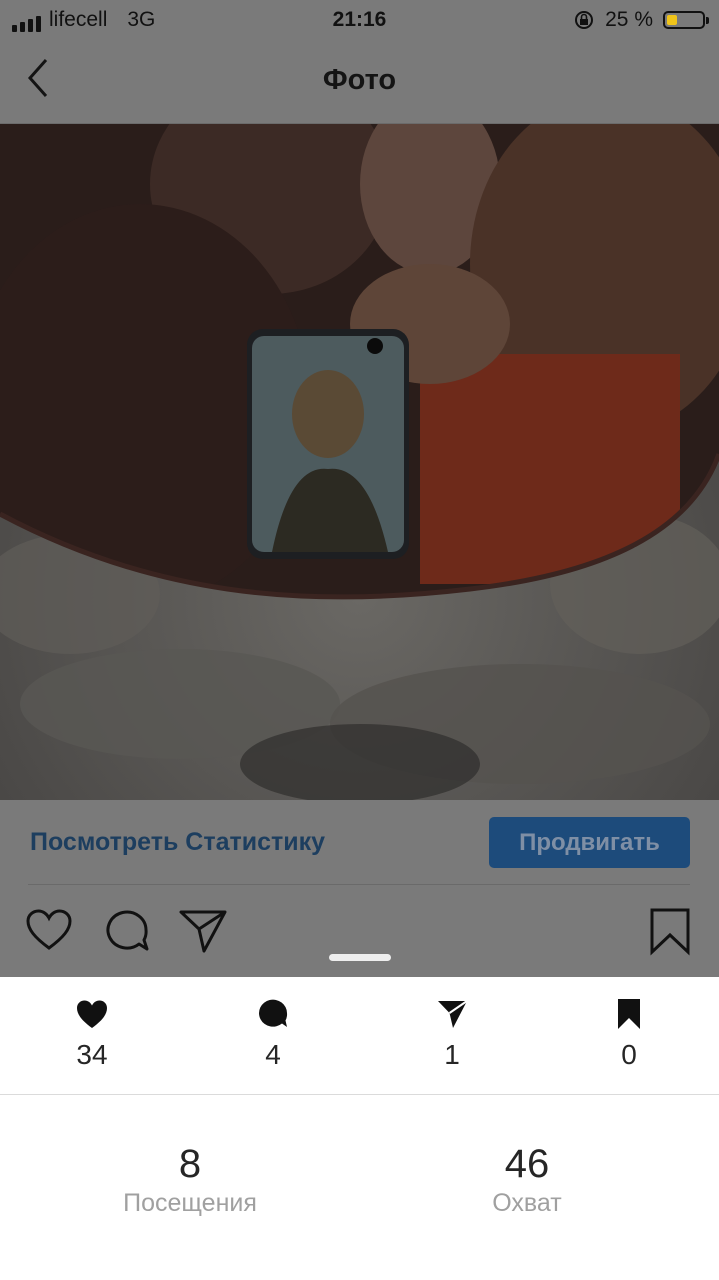 The width and height of the screenshot is (719, 1280). What do you see at coordinates (359, 931) in the screenshot?
I see `post-icon-row` at bounding box center [359, 931].